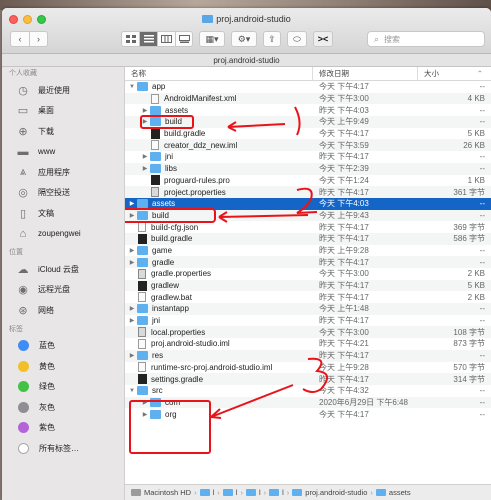  I want to click on sidebar-item-network: ⊛ 网络, so click(63, 310).